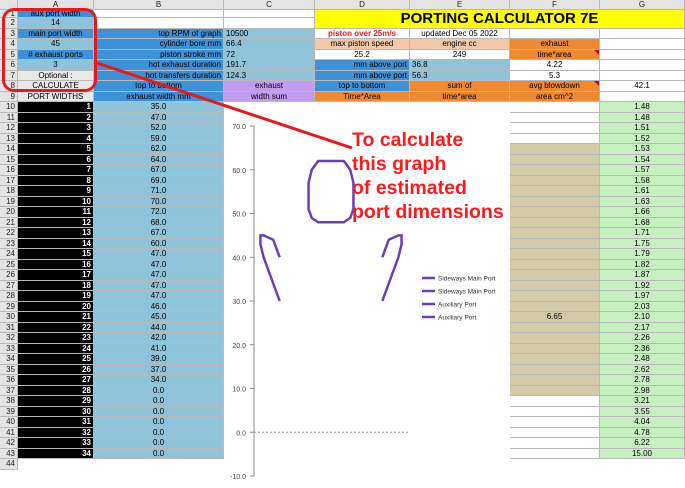 The width and height of the screenshot is (685, 488). Describe the element at coordinates (56, 254) in the screenshot. I see `row-index: 15` at that location.